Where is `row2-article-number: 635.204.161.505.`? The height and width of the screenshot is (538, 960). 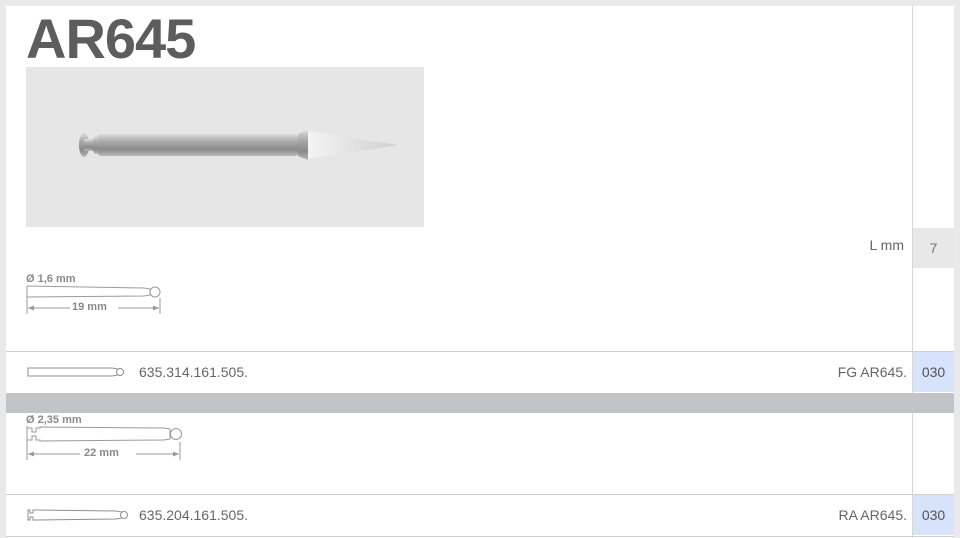 row2-article-number: 635.204.161.505. is located at coordinates (193, 515).